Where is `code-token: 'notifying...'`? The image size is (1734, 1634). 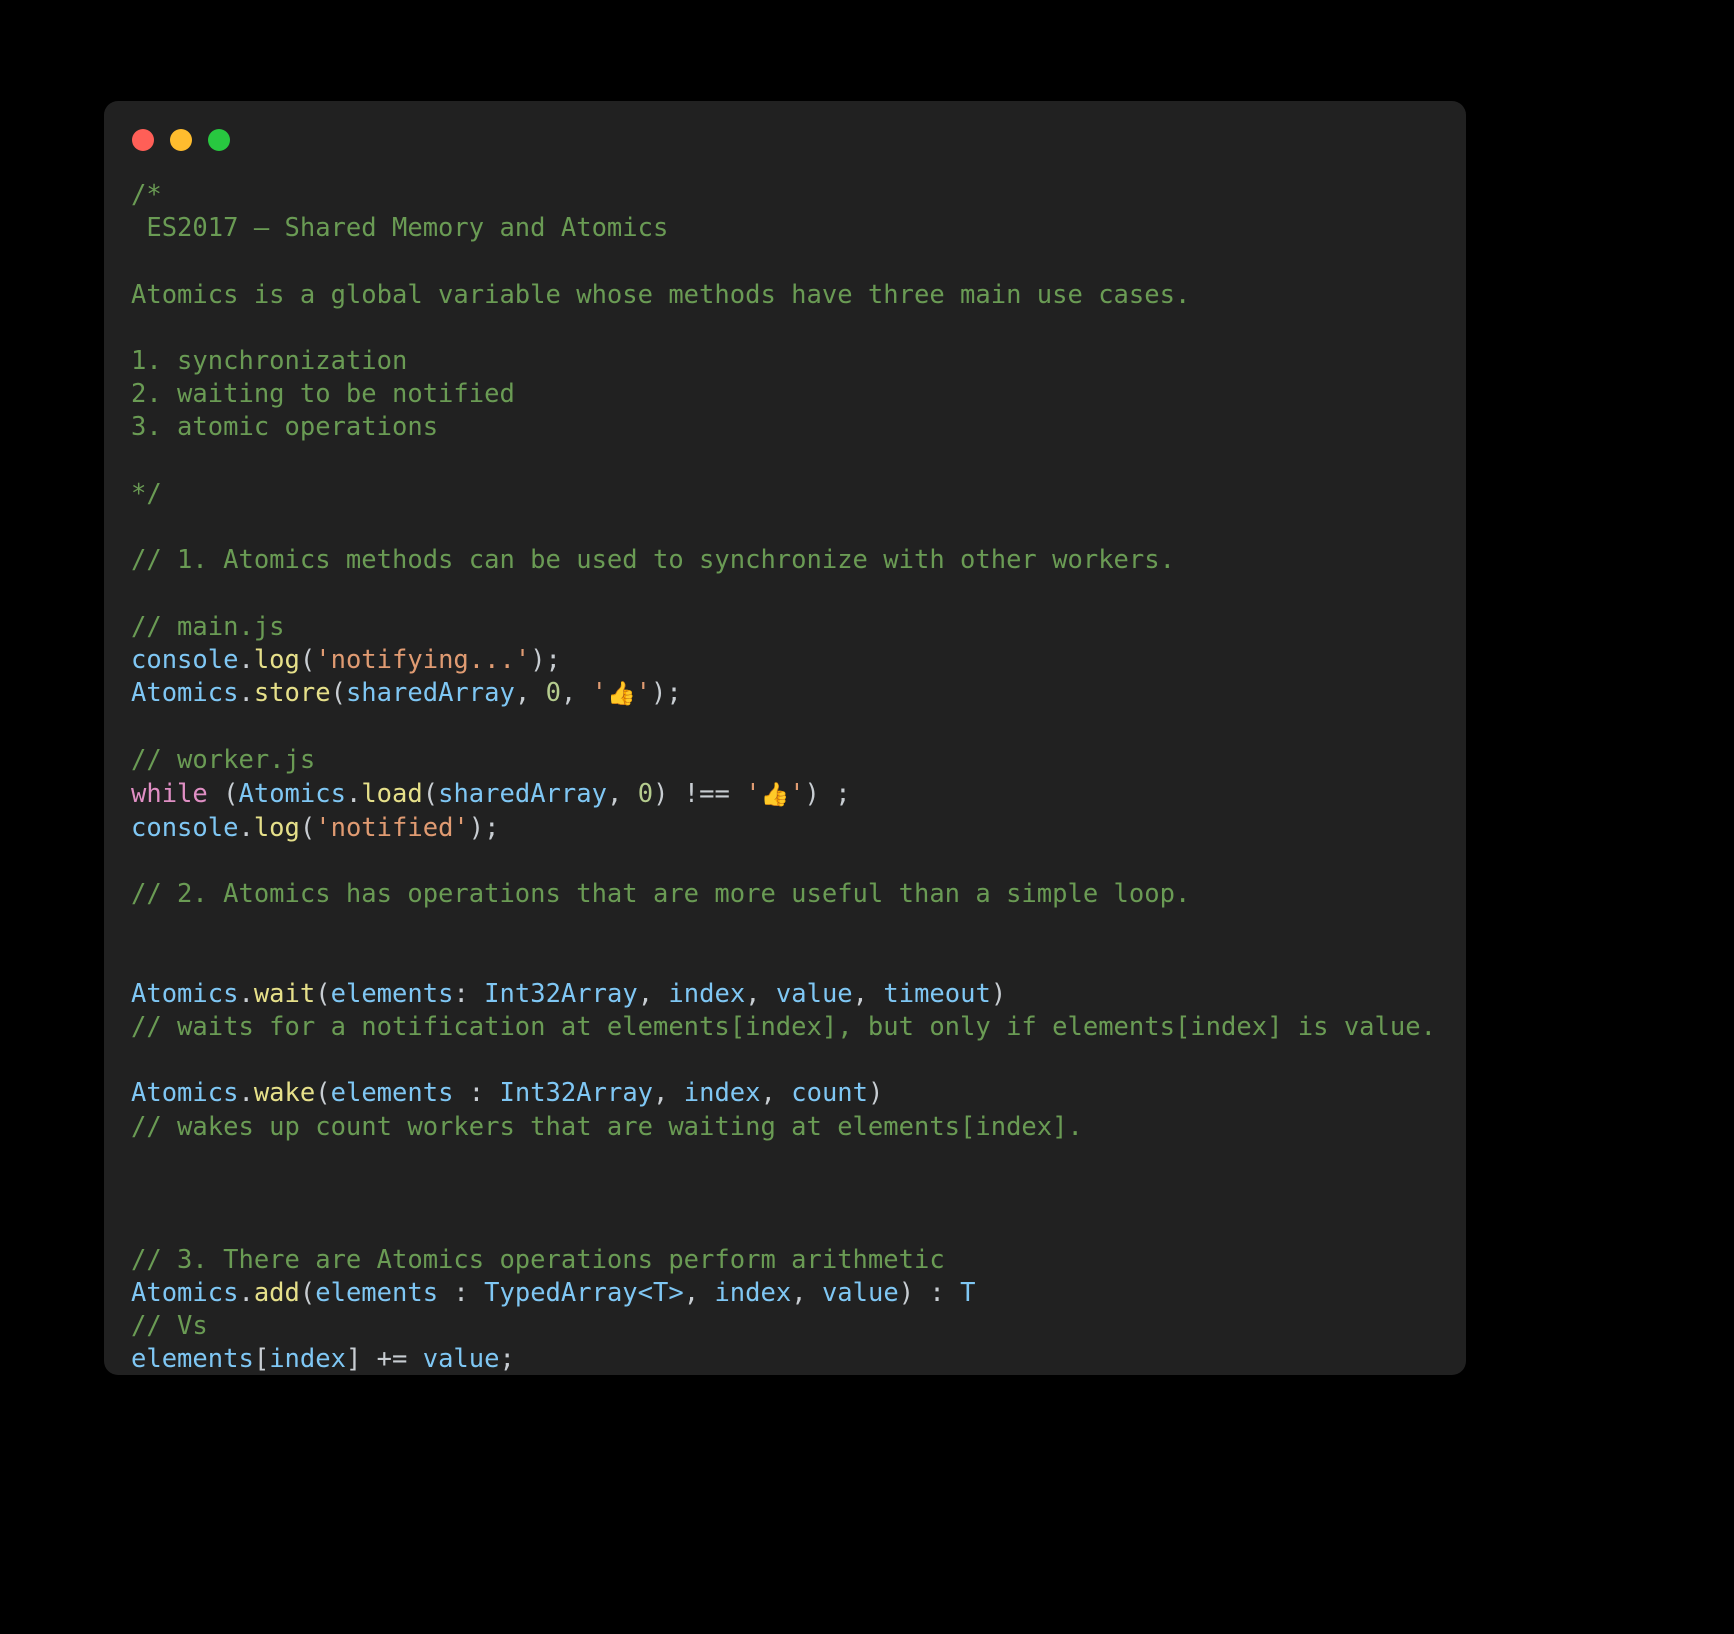
code-token: 'notifying...' is located at coordinates (423, 659).